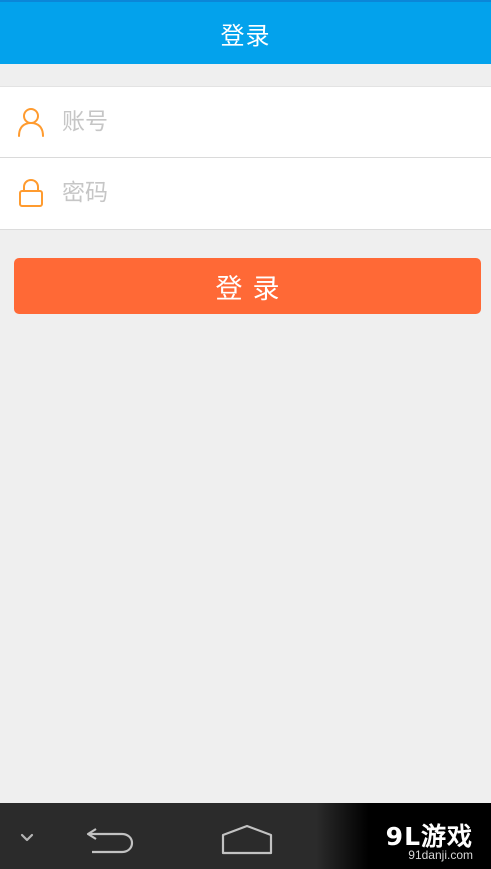  Describe the element at coordinates (247, 839) in the screenshot. I see `home-icon` at that location.